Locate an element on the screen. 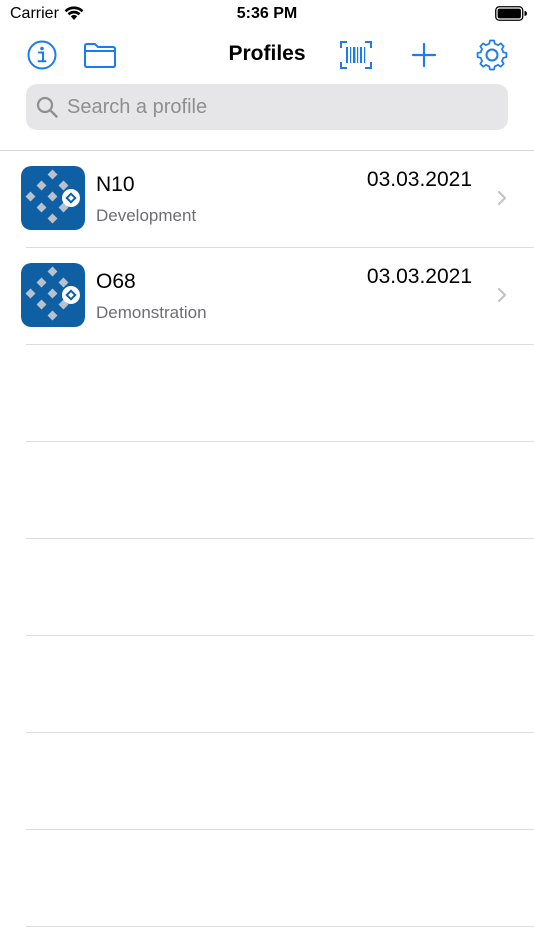  barcode-scan-icon is located at coordinates (356, 55).